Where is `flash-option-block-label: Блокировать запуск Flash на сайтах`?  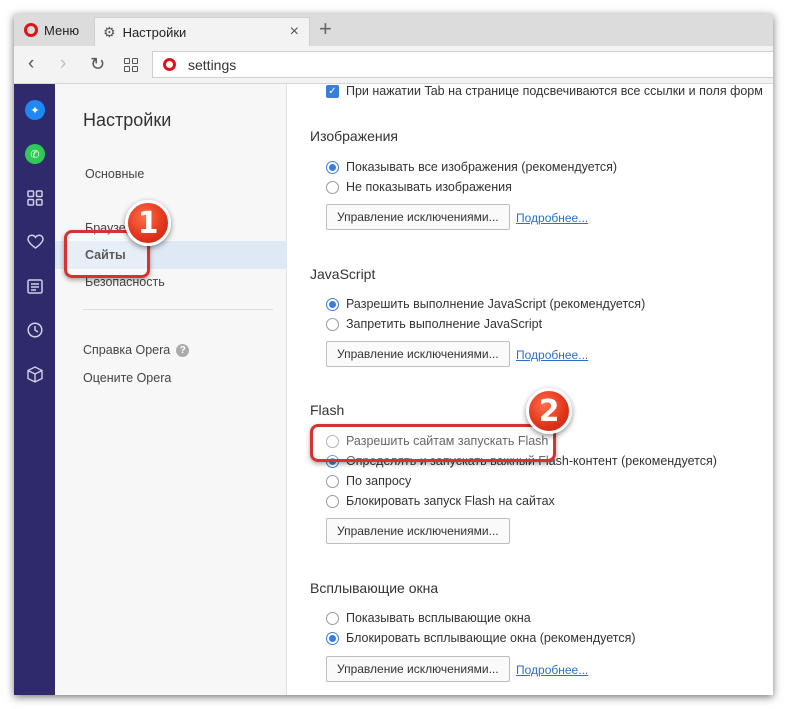 flash-option-block-label: Блокировать запуск Flash на сайтах is located at coordinates (450, 501).